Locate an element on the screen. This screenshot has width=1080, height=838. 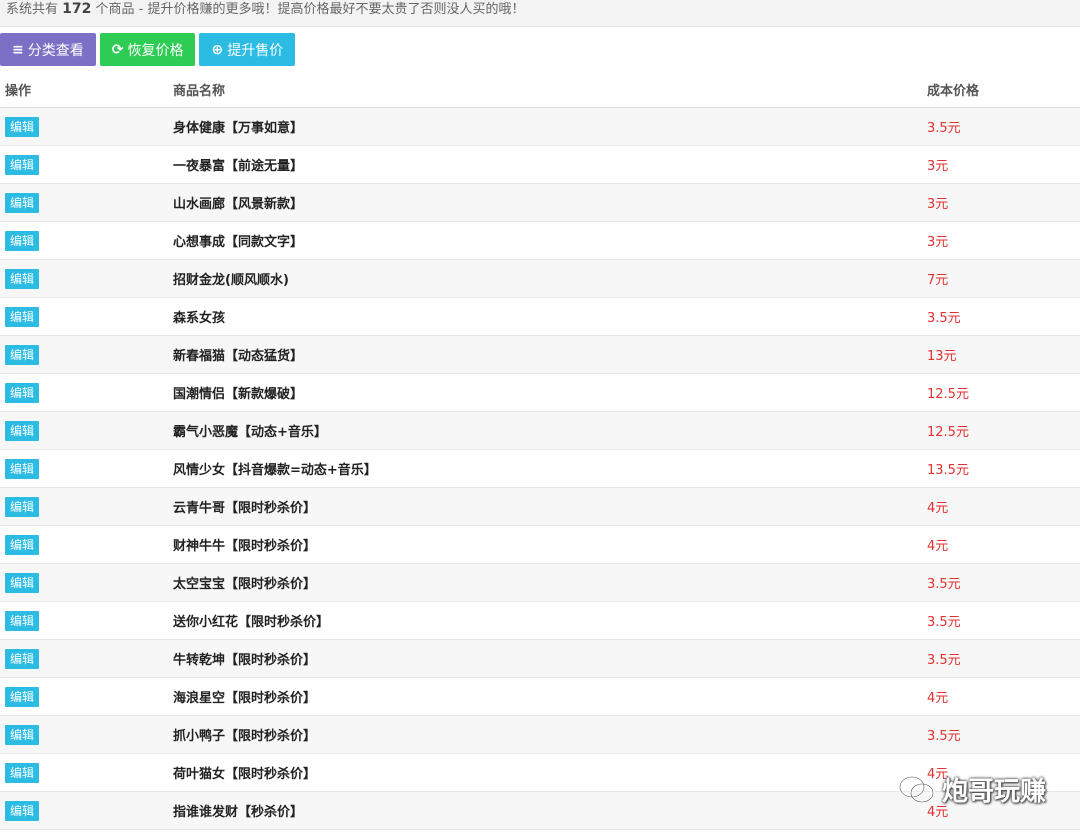
name-cell: 太空宝宝【限时秒杀价】 is located at coordinates (545, 582).